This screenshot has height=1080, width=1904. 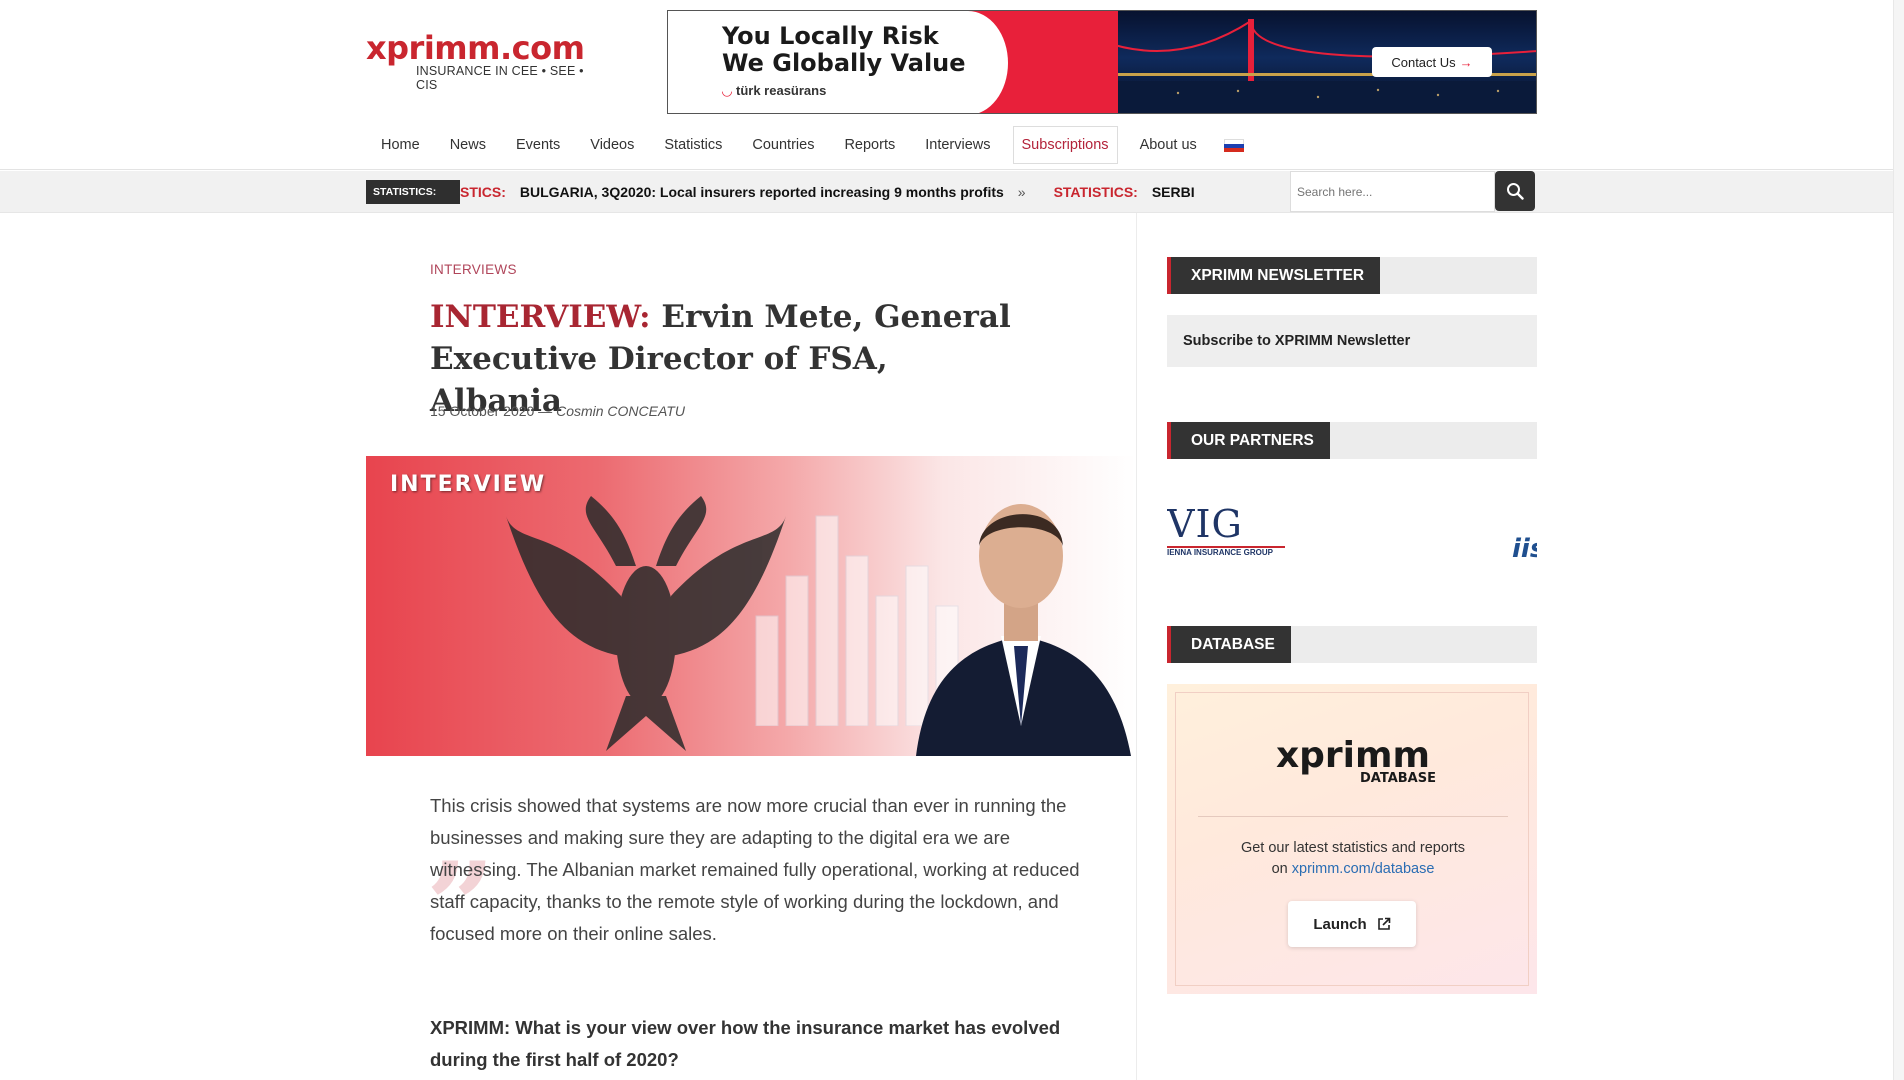 What do you see at coordinates (1352, 644) in the screenshot?
I see `database-widget-header: DATABASE` at bounding box center [1352, 644].